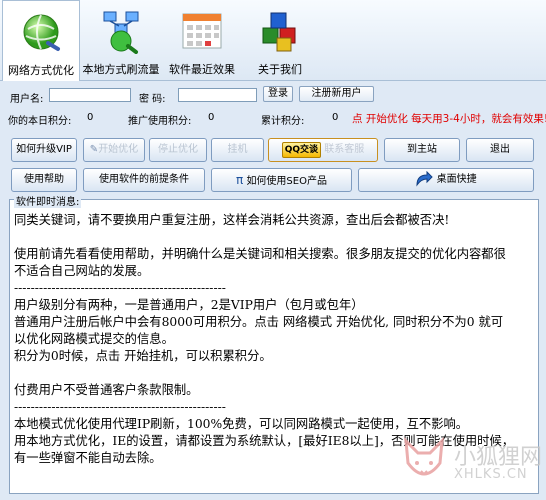 This screenshot has height=500, width=546. I want to click on contact-label: 联系客服, so click(344, 149).